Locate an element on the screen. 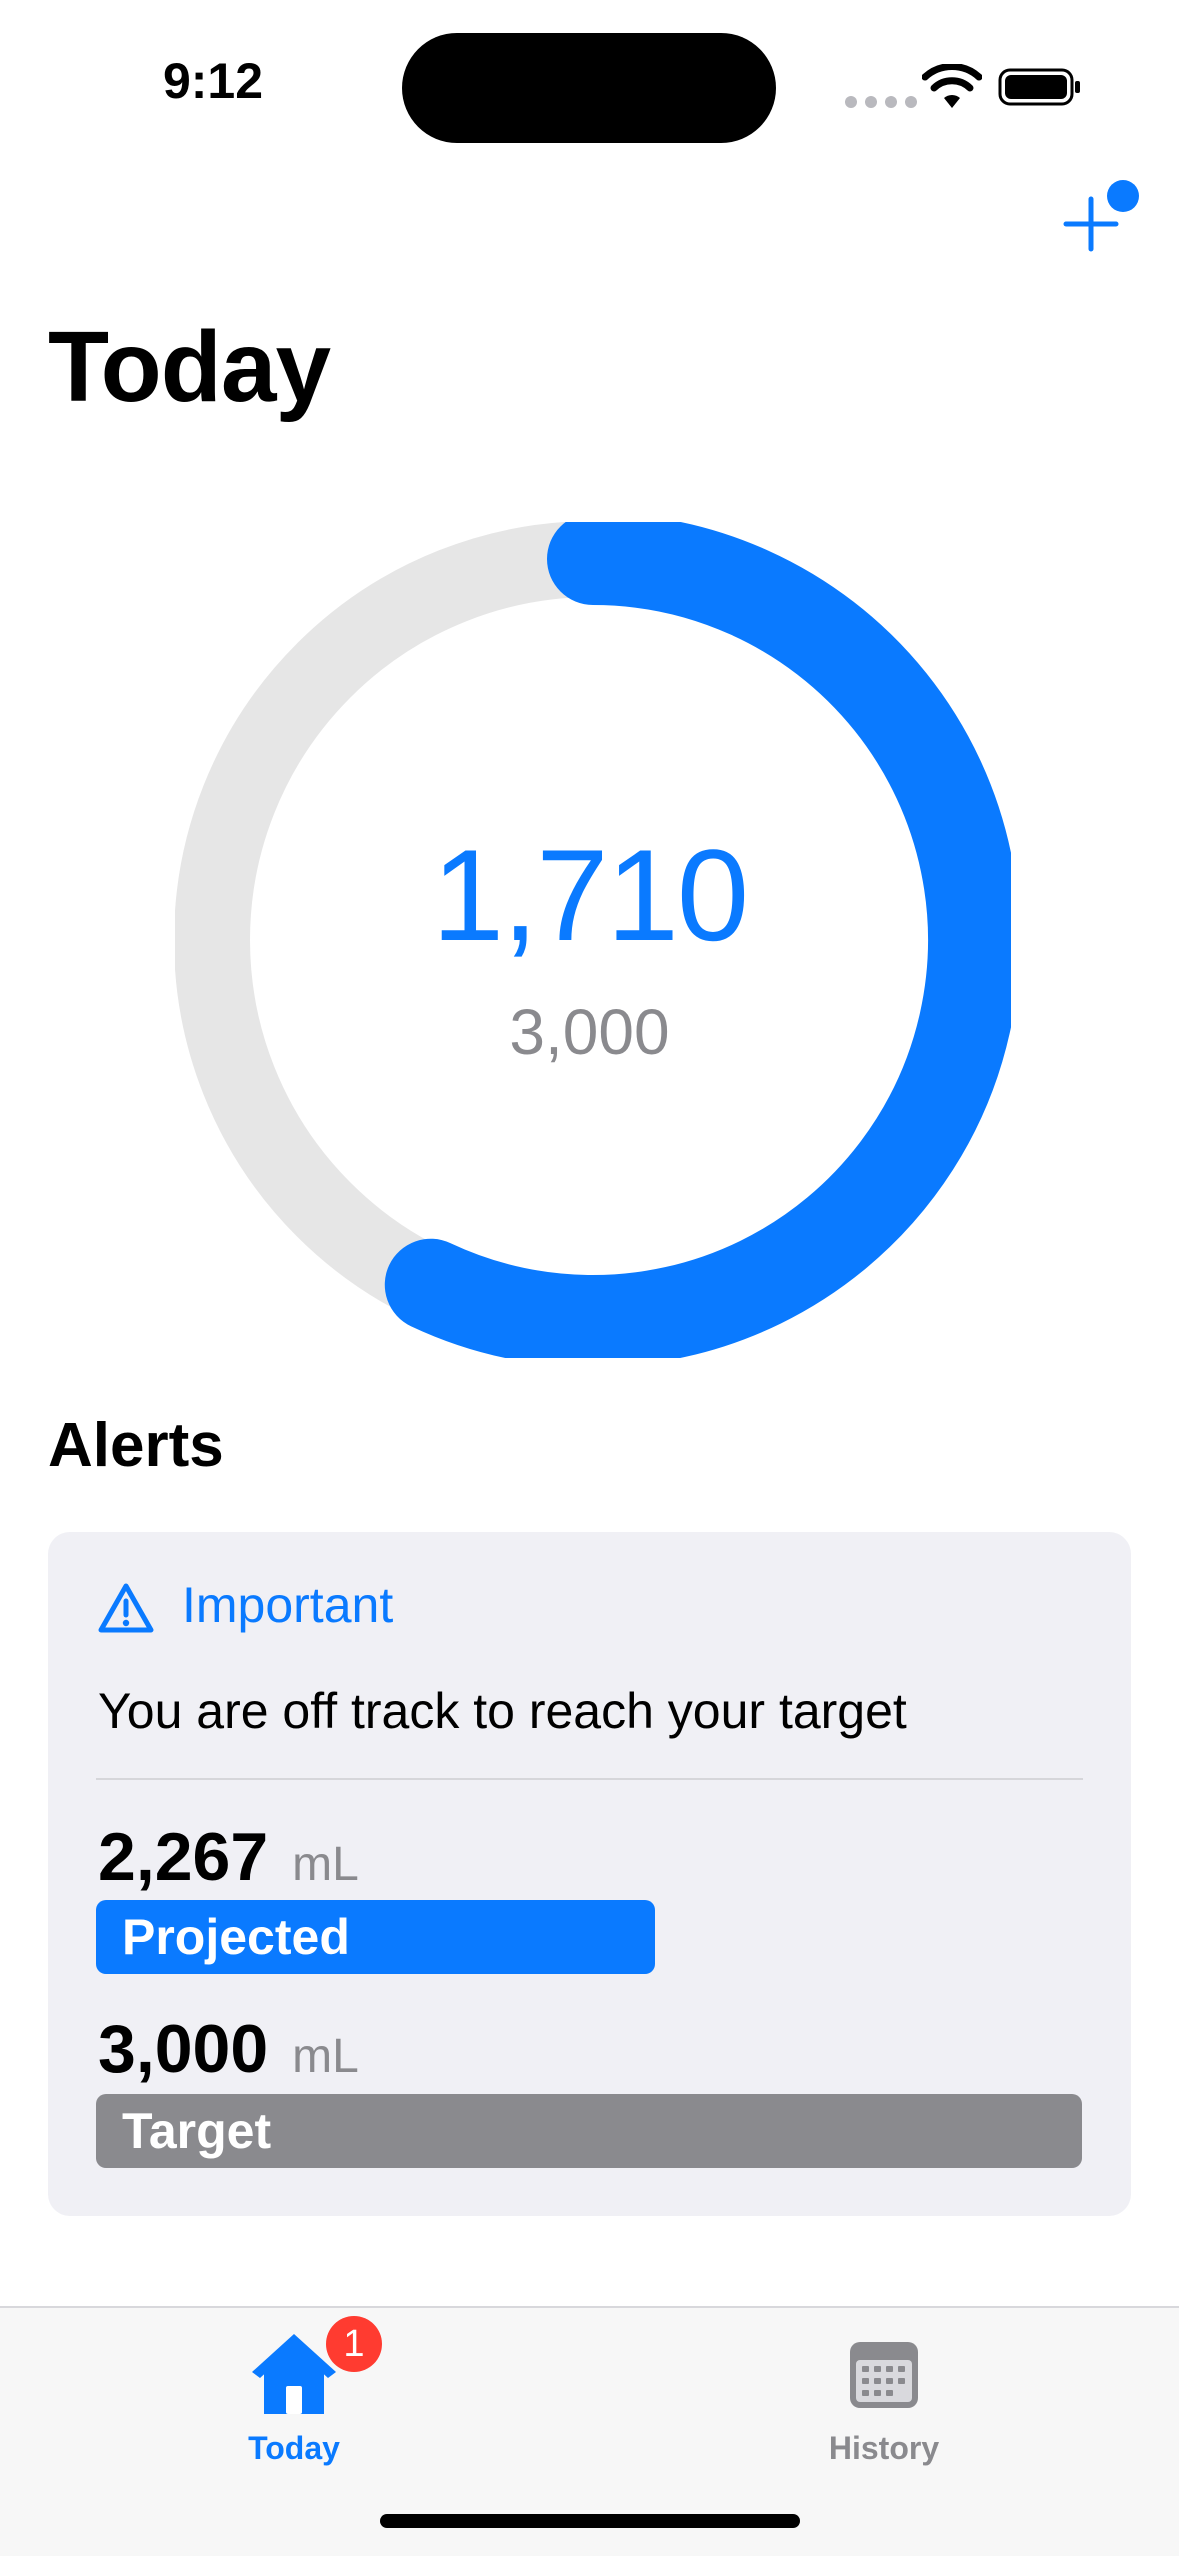 This screenshot has height=2556, width=1179. current-intake-value: 1,710 is located at coordinates (590, 895).